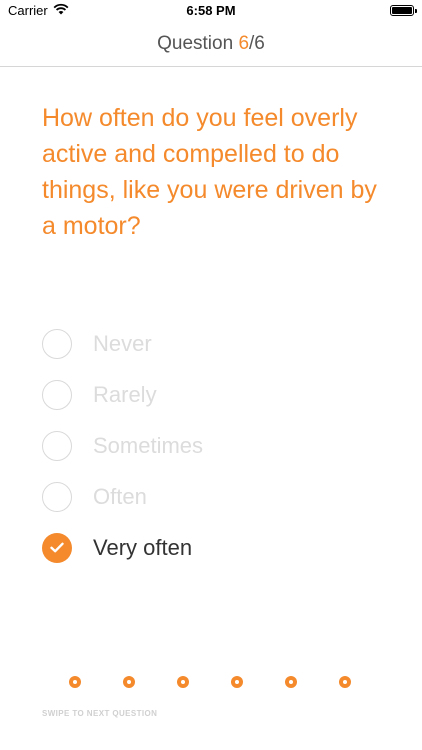 The width and height of the screenshot is (422, 750). I want to click on option-label: Very often, so click(143, 547).